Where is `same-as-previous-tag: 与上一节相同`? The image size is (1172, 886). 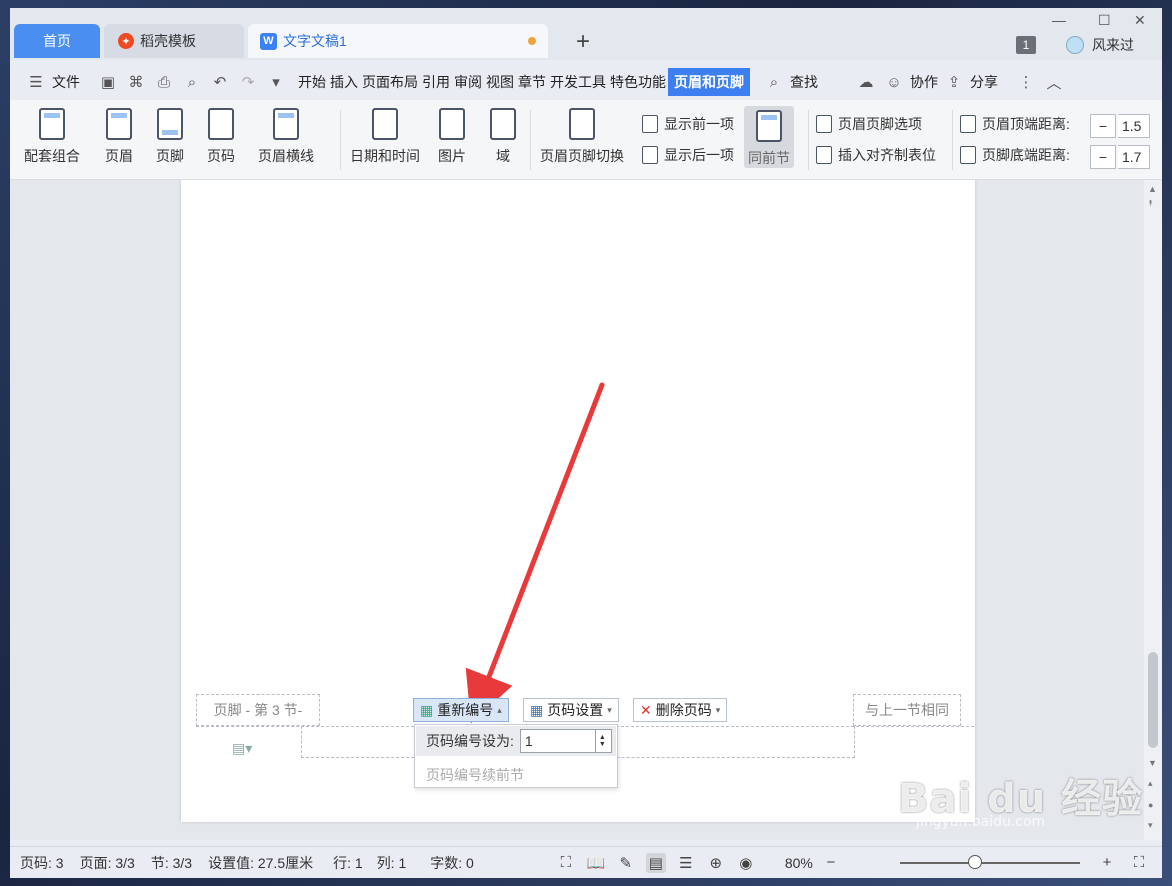 same-as-previous-tag: 与上一节相同 is located at coordinates (907, 710).